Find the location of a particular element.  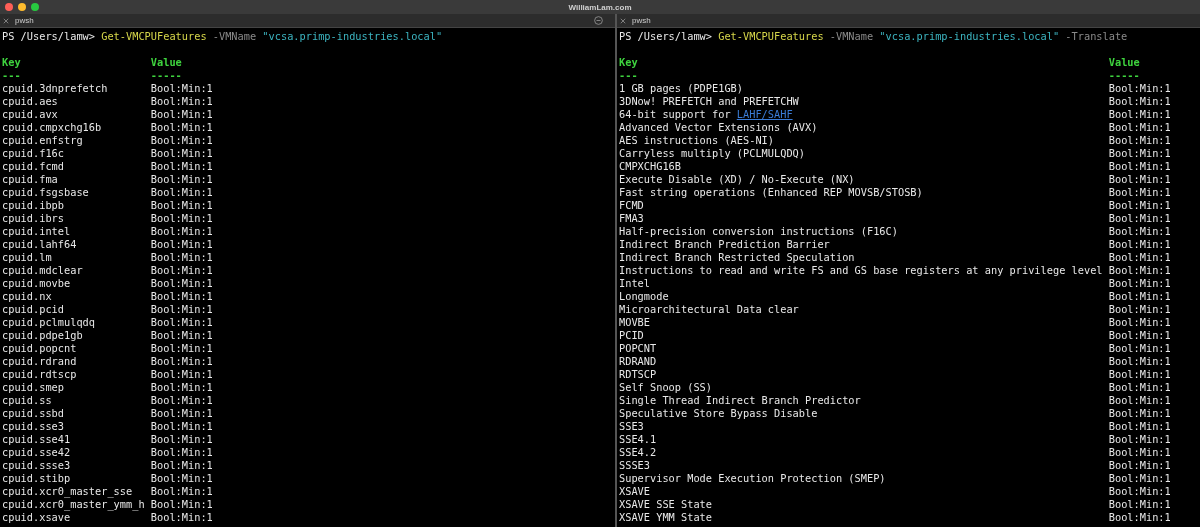

key-text: cpuid.f16c is located at coordinates (33, 153).